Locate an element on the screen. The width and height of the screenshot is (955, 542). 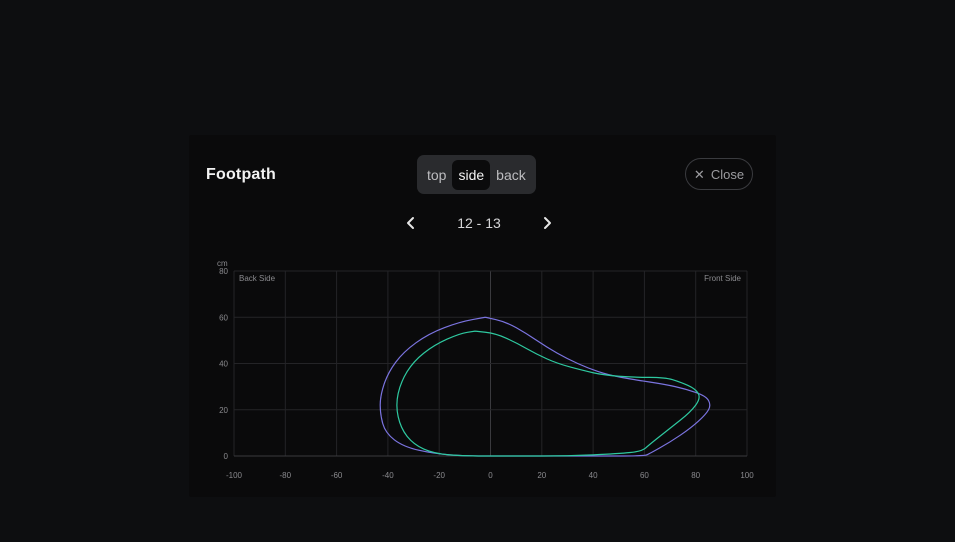
x-tick-label: 0 is located at coordinates (490, 475).